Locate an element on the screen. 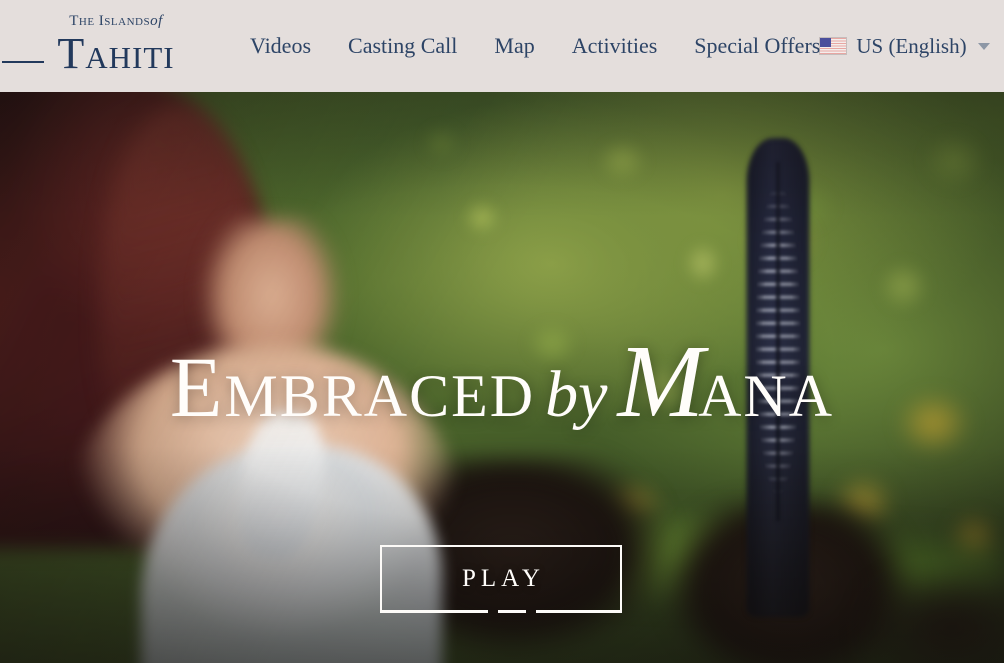  logo-wordmark-text: Tahiti is located at coordinates (116, 54).